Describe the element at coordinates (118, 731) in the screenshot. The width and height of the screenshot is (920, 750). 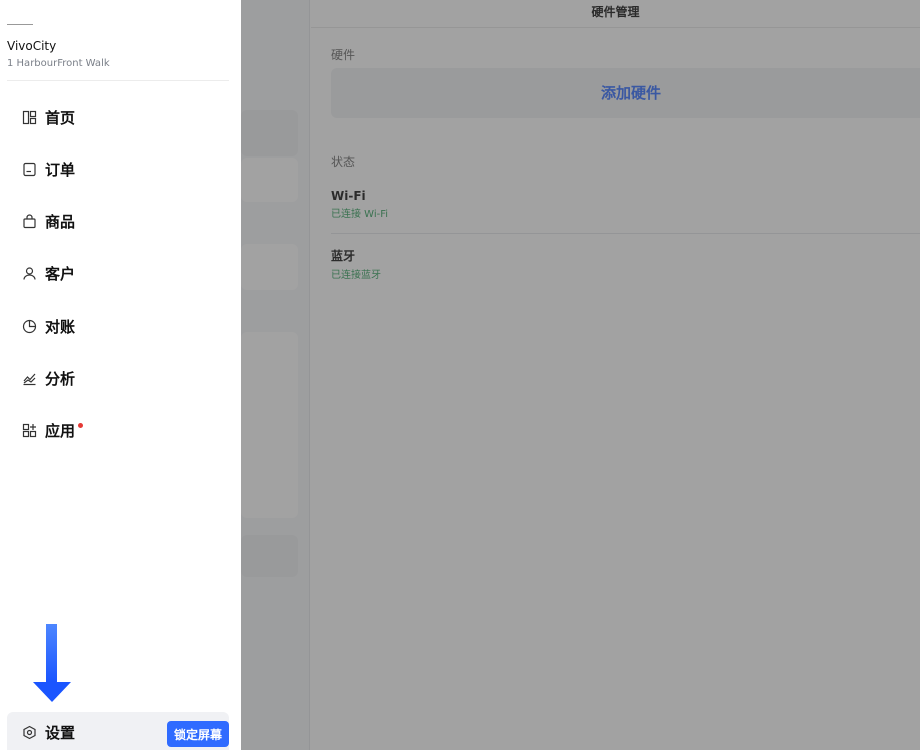
I see `settings-bar: 设置 锁定屏幕` at that location.